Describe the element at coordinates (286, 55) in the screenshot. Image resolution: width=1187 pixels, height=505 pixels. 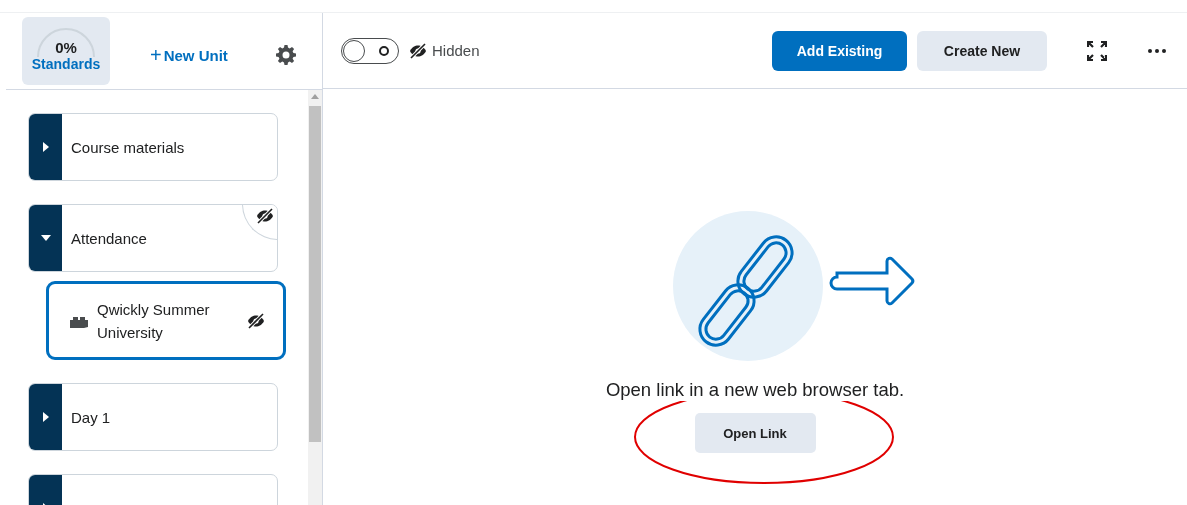
I see `settings-icon` at that location.